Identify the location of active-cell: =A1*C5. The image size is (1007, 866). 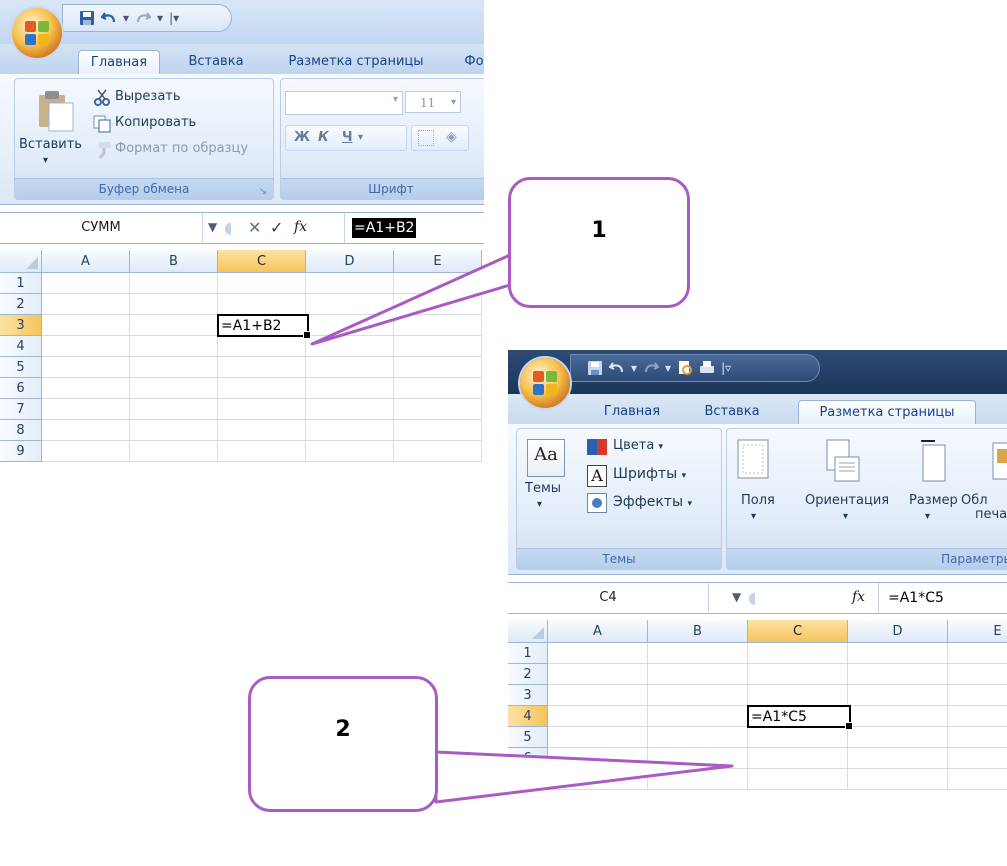
(800, 717).